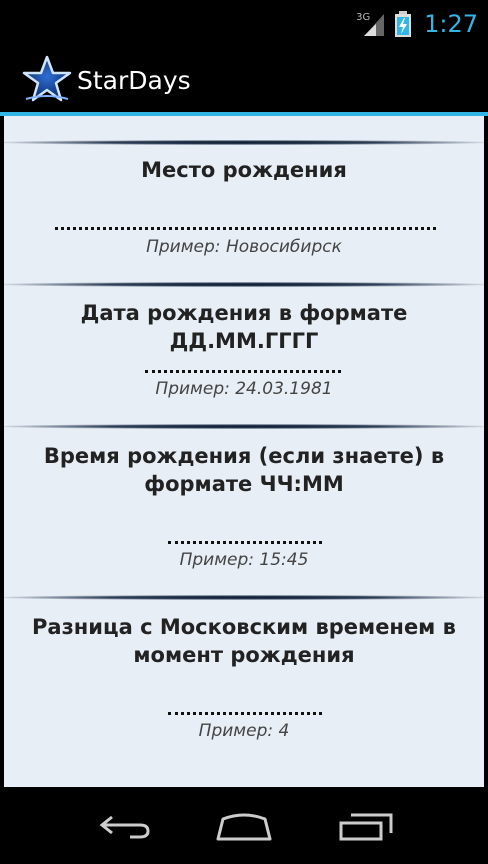  I want to click on birthplace-section: Место рождения, so click(244, 170).